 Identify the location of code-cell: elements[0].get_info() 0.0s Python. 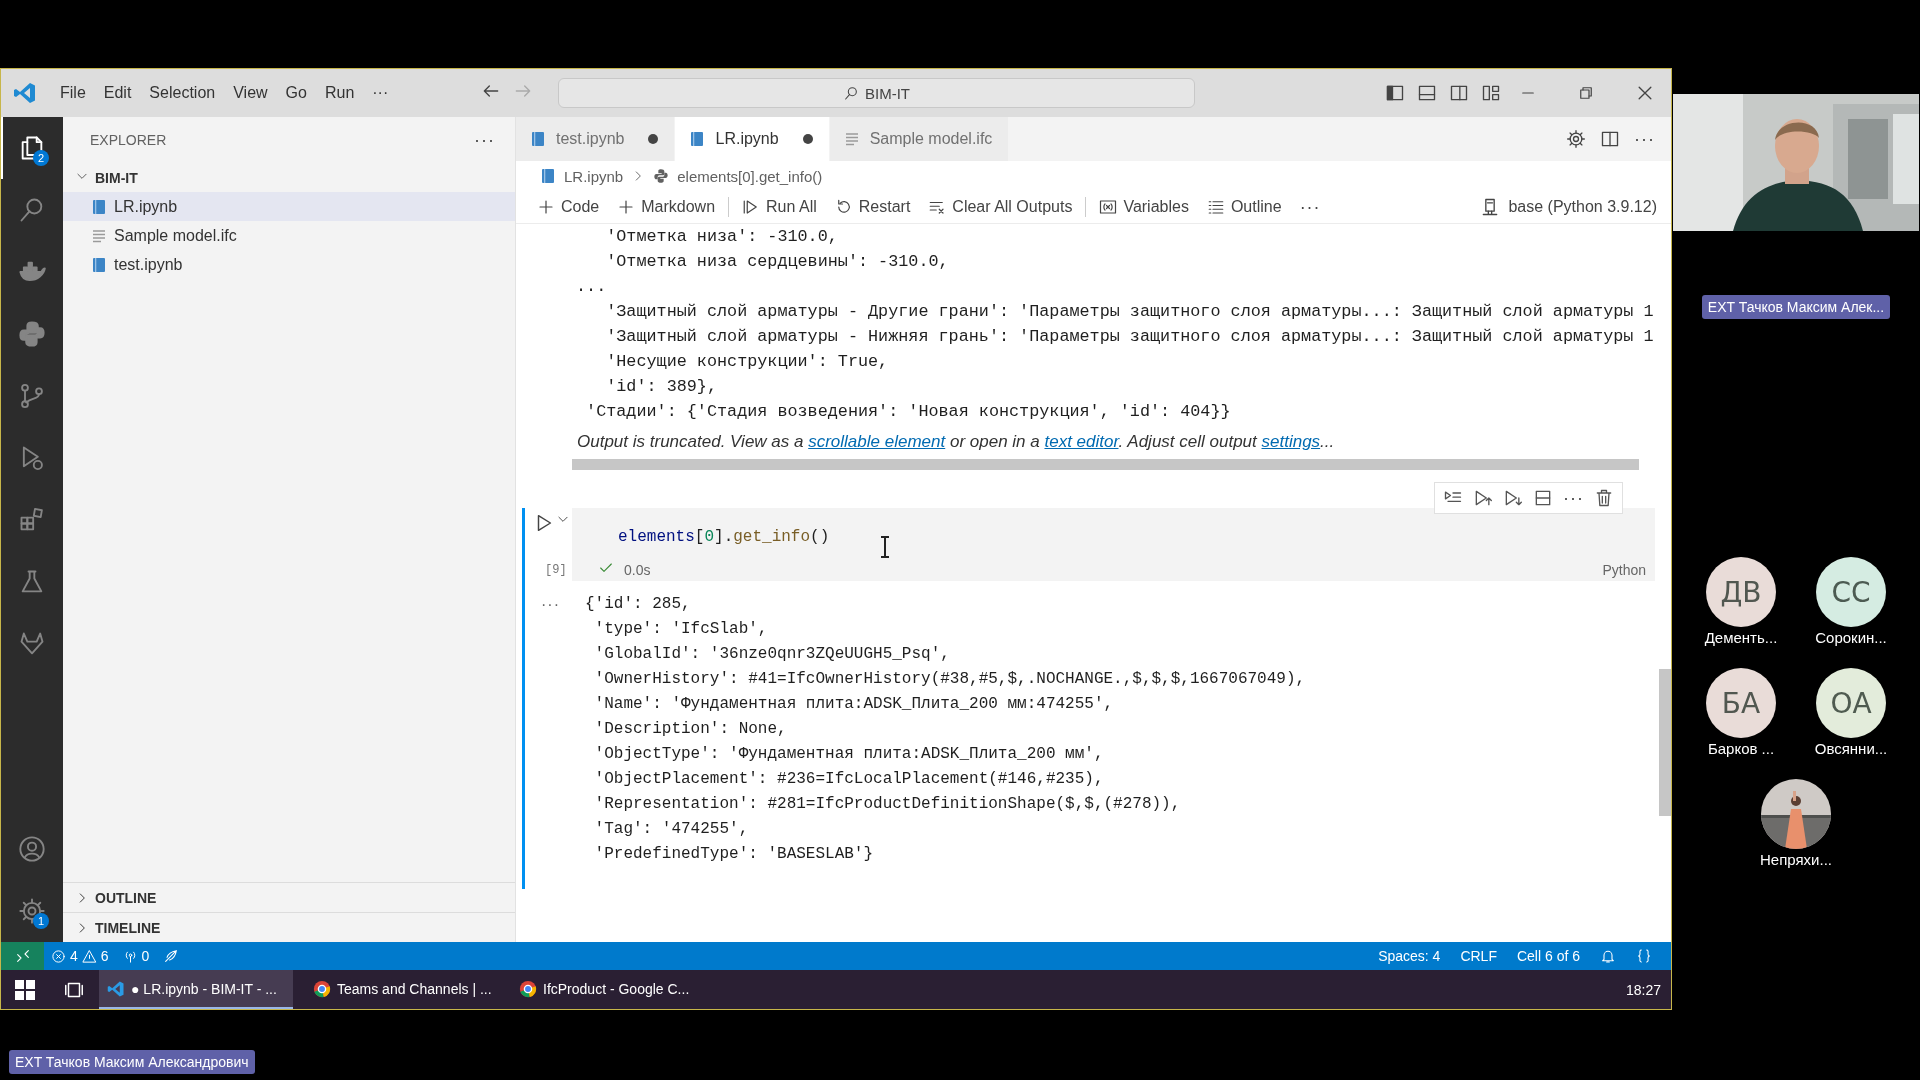
(1113, 544).